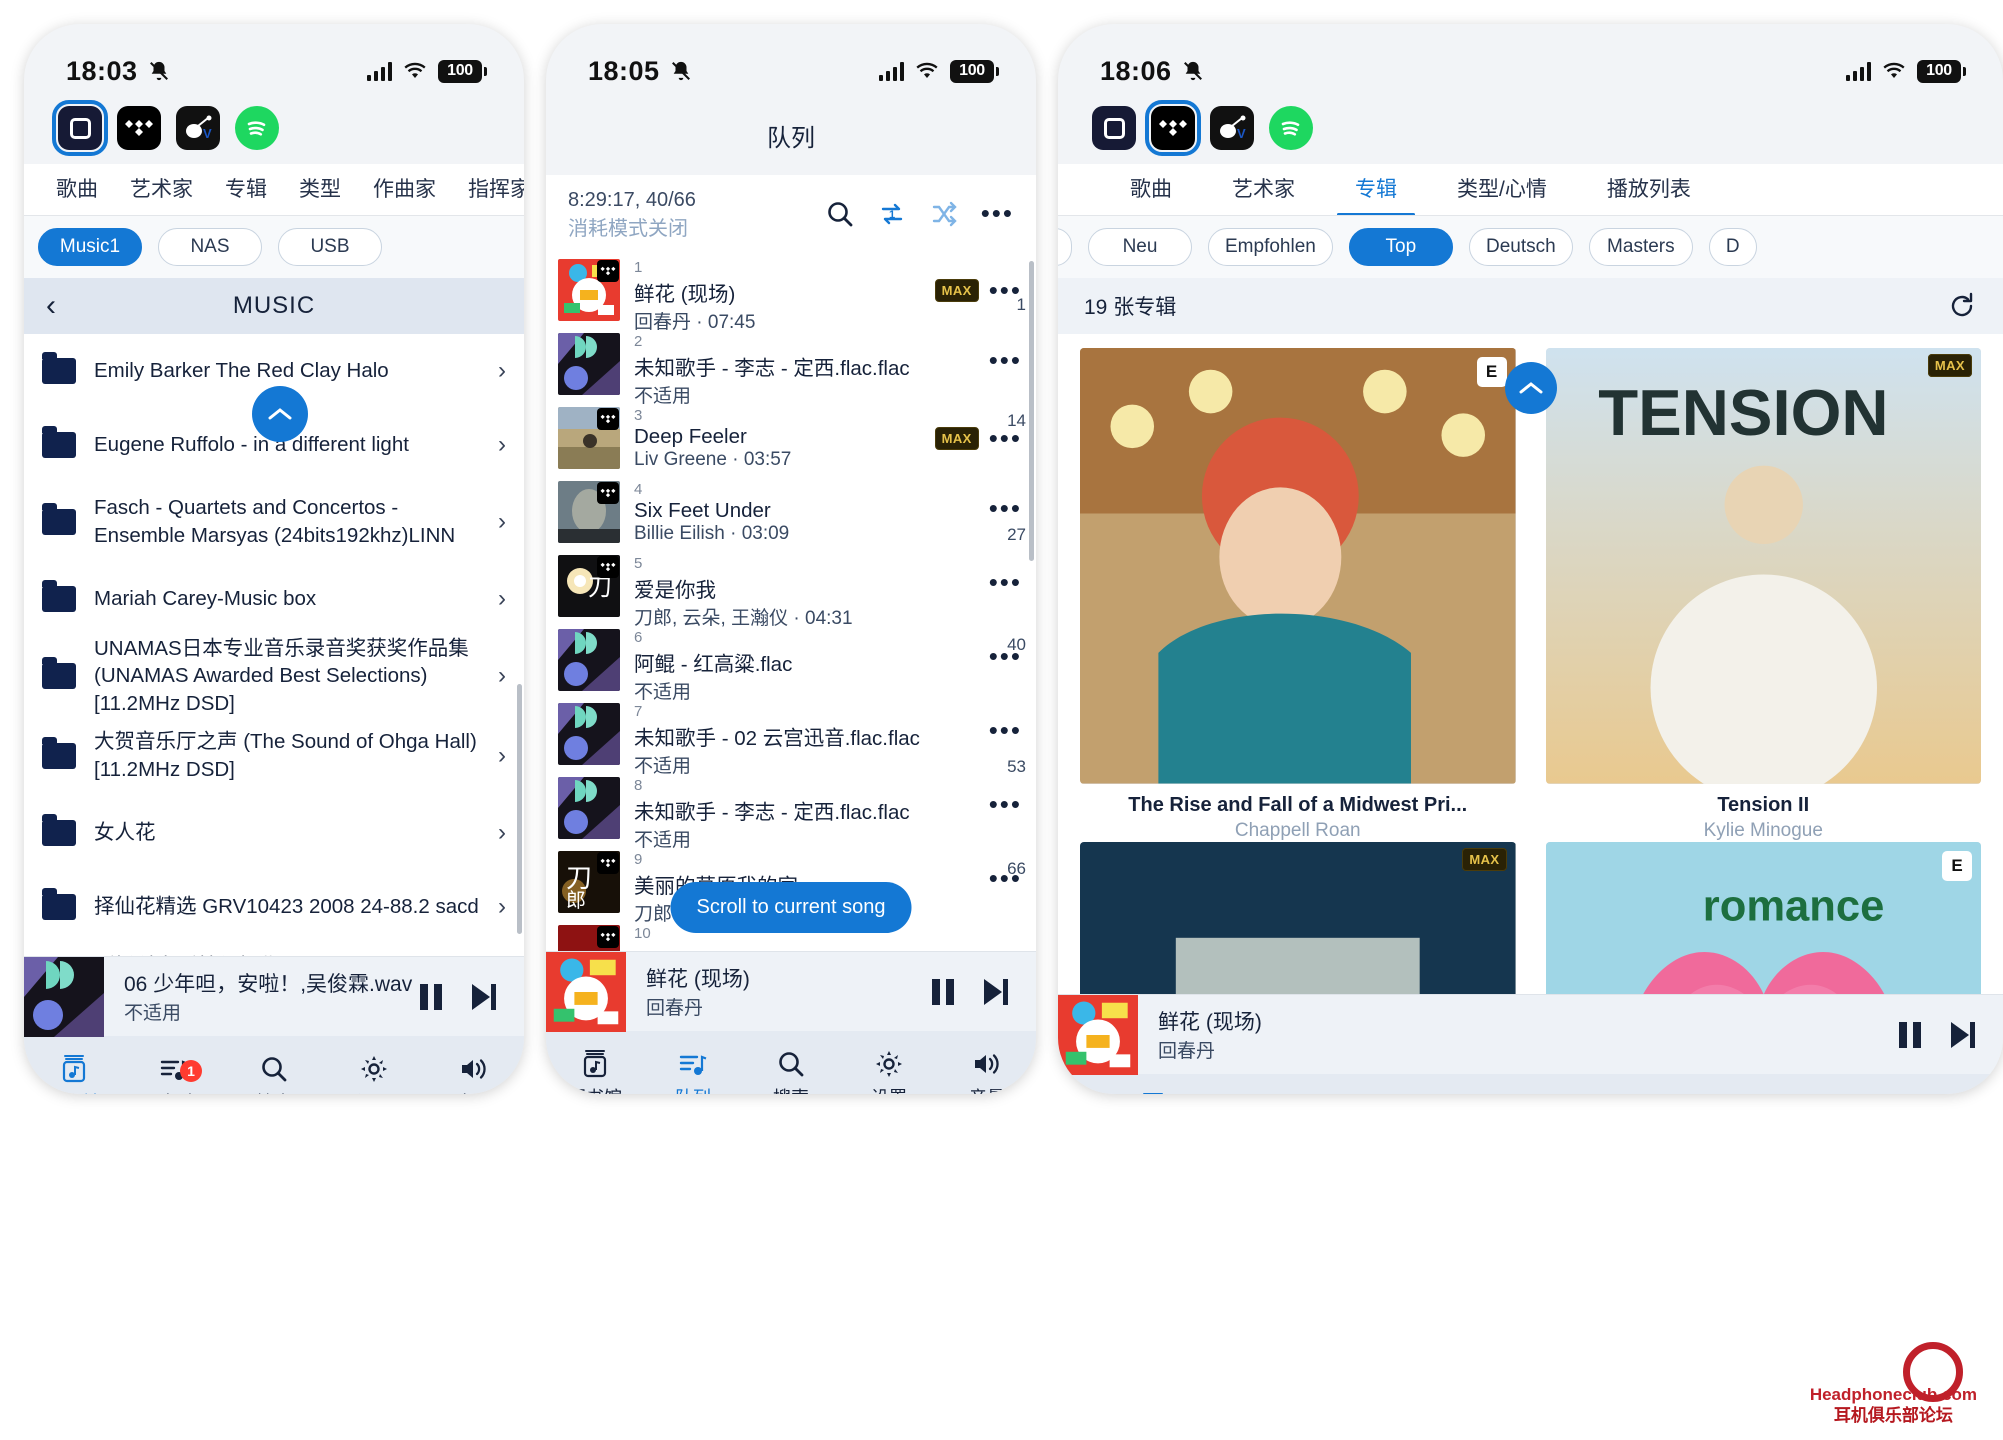 This screenshot has width=2003, height=1440. What do you see at coordinates (1763, 595) in the screenshot?
I see `album-cell: TENSION MAX Tension II Kylie Minogue` at bounding box center [1763, 595].